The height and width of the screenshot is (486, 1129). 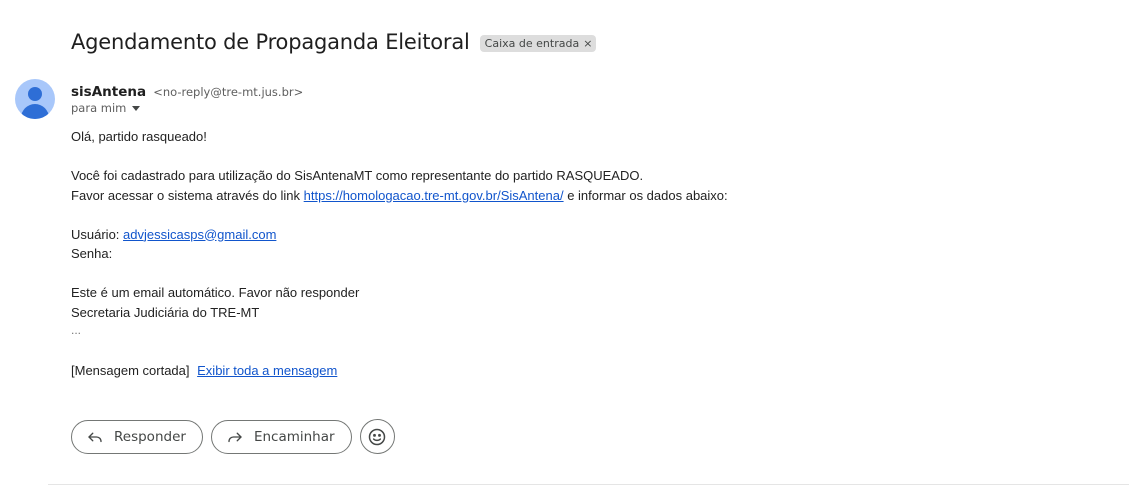 I want to click on forward-button: Encaminhar, so click(x=281, y=436).